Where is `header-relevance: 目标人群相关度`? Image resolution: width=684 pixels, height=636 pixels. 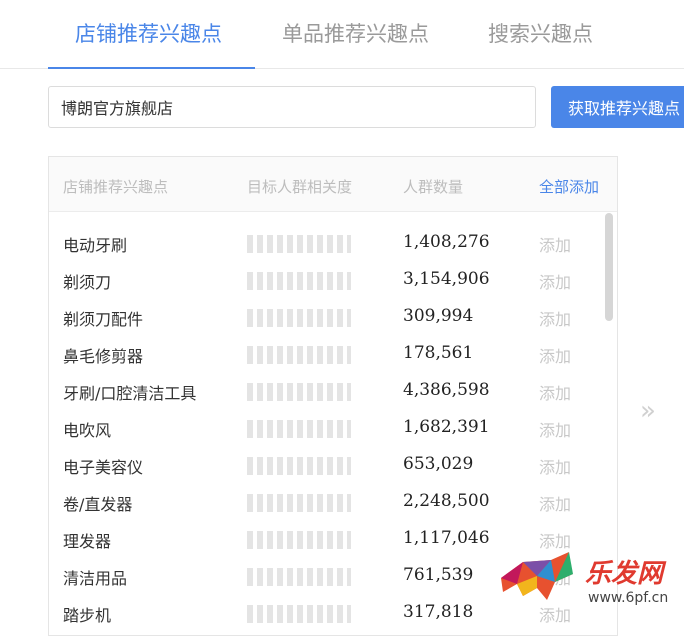
header-relevance: 目标人群相关度 is located at coordinates (300, 187).